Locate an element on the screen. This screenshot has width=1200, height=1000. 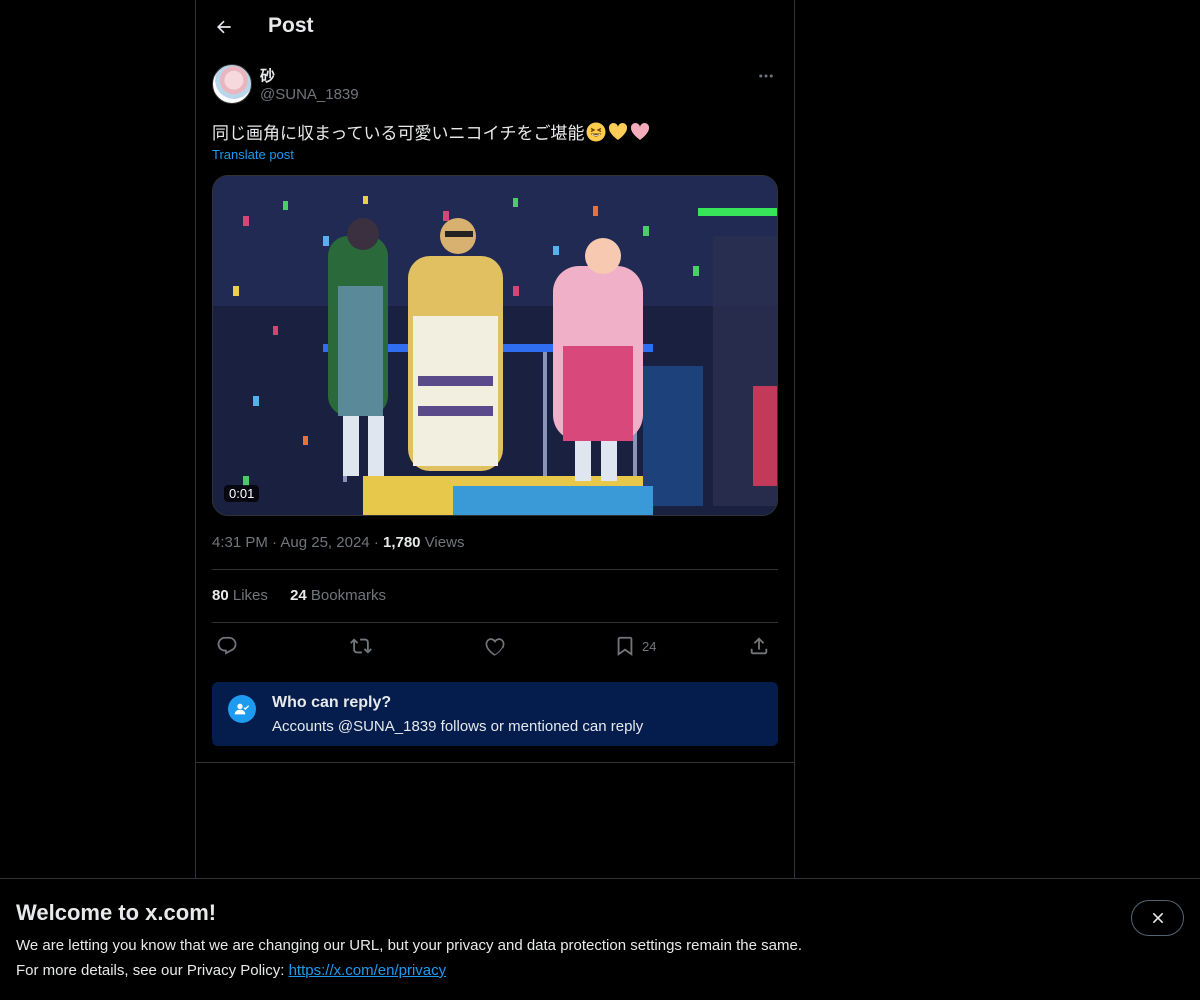
reply-button is located at coordinates (227, 646).